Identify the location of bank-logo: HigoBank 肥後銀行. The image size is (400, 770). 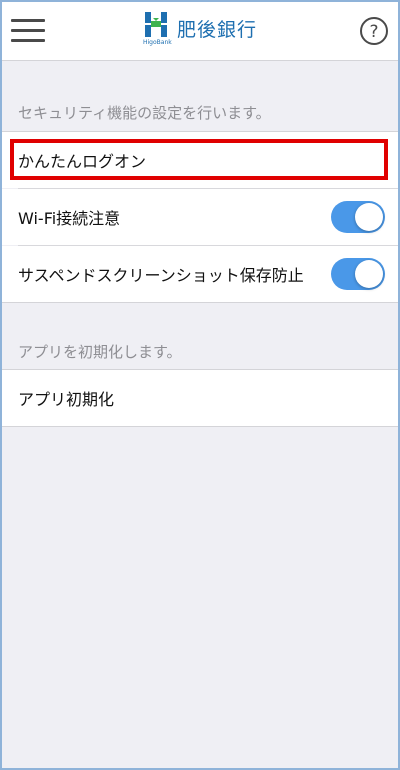
(207, 31).